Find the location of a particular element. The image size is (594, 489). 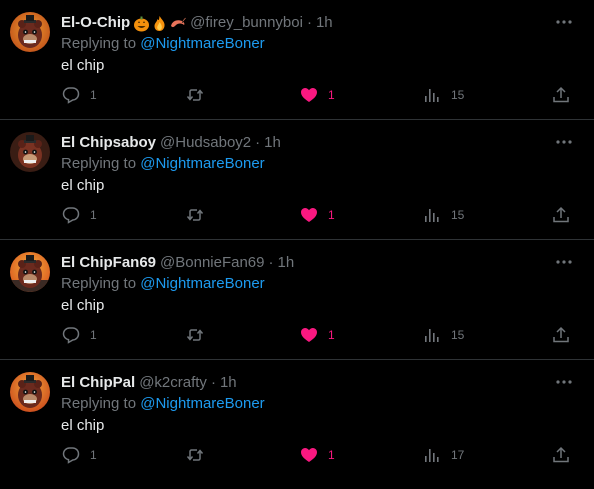

user-handle: @Hudsaboy2 is located at coordinates (205, 143).